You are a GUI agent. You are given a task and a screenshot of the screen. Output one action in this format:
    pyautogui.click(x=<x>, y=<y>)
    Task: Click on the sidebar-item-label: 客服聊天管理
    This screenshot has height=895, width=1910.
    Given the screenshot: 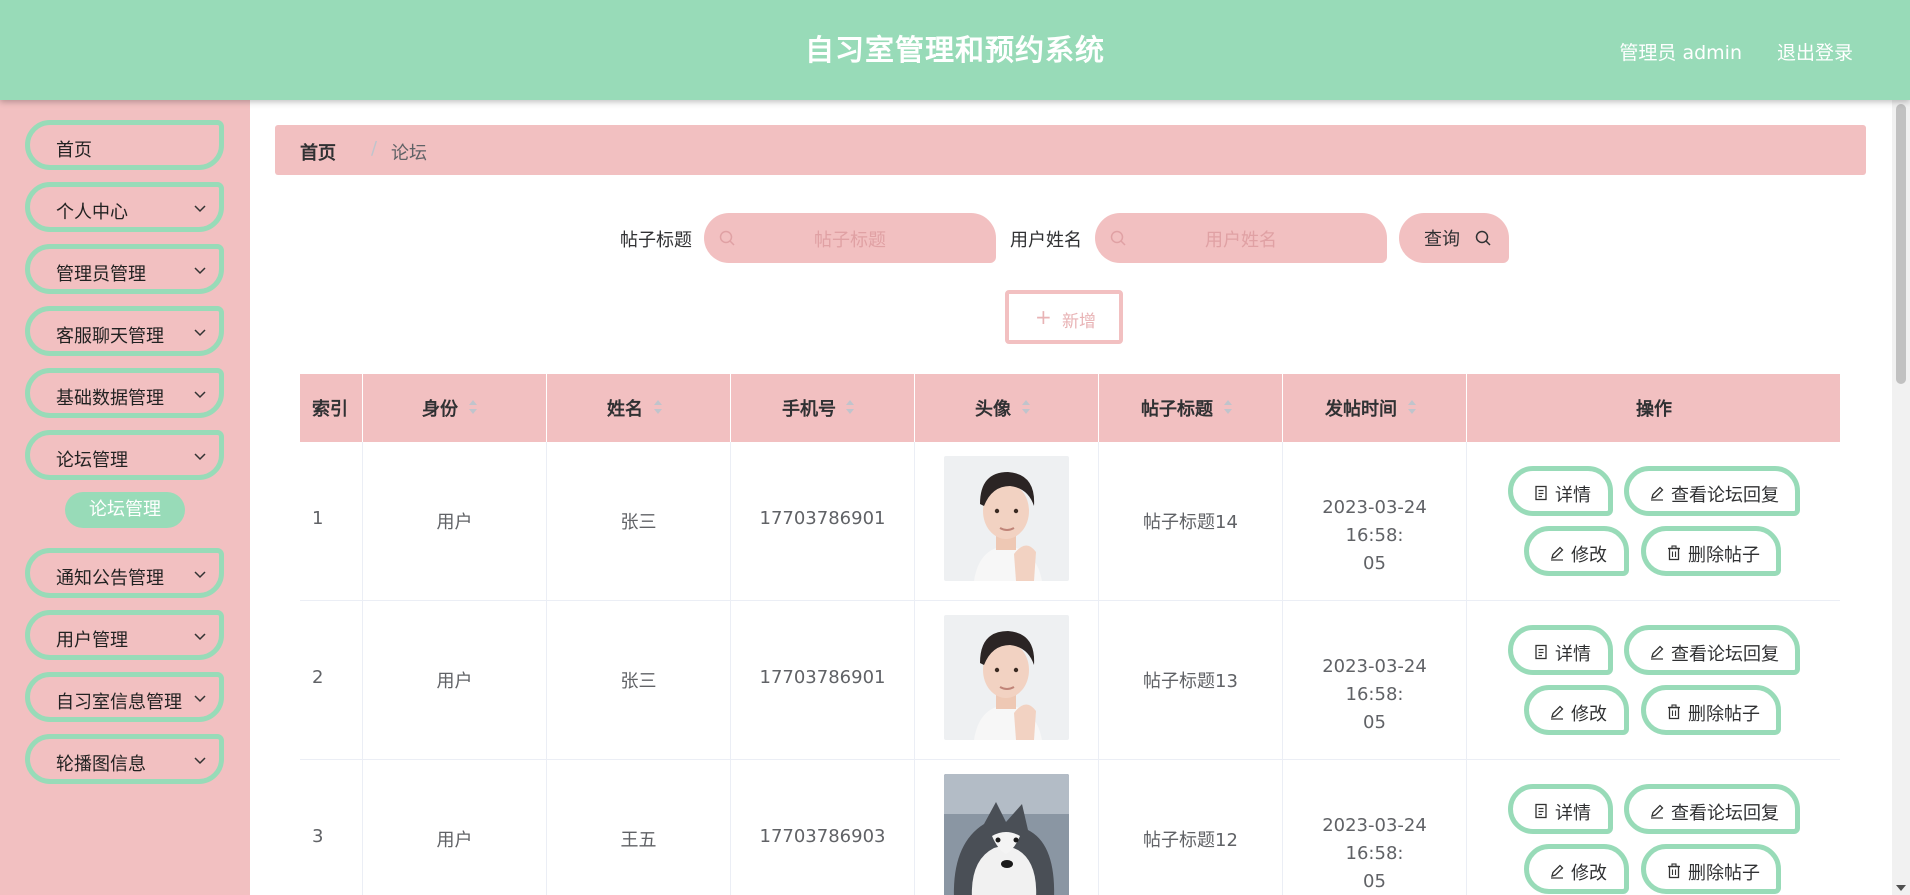 What is the action you would take?
    pyautogui.click(x=110, y=336)
    